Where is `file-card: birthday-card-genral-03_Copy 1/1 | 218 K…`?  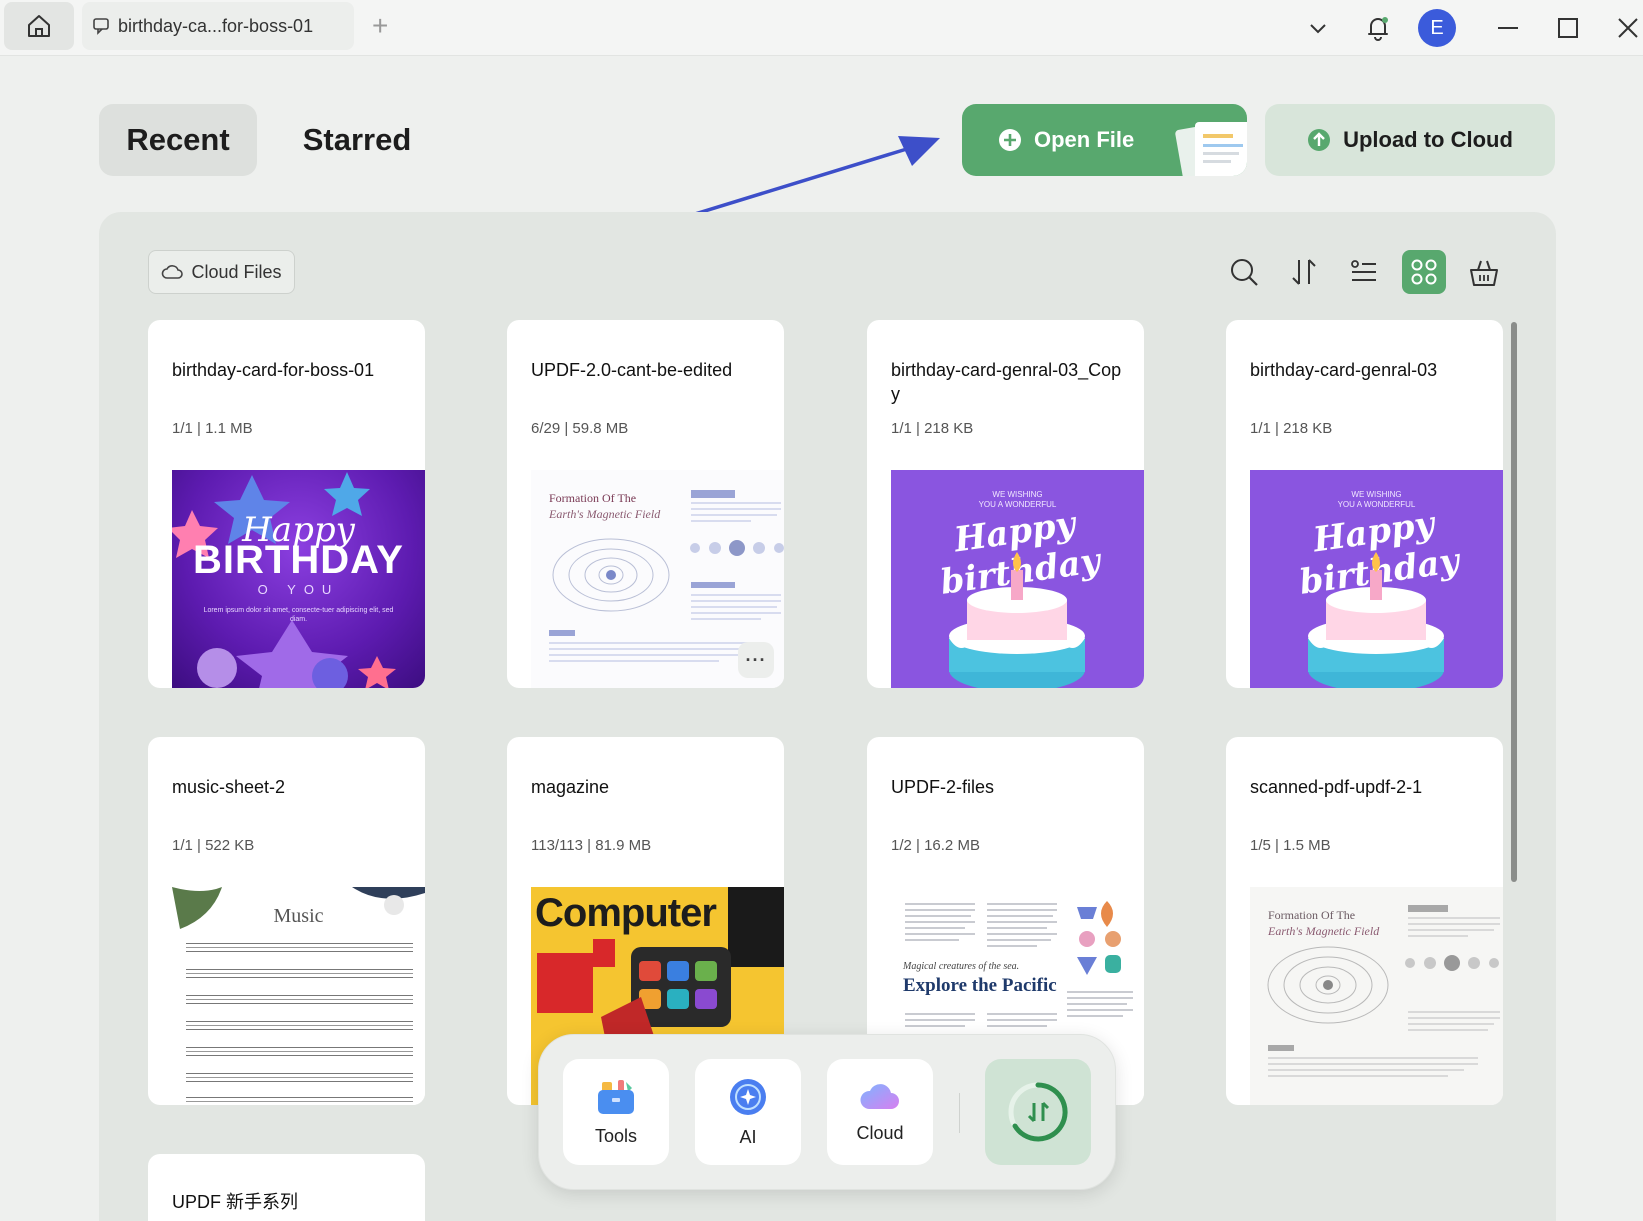 file-card: birthday-card-genral-03_Copy 1/1 | 218 K… is located at coordinates (1005, 504).